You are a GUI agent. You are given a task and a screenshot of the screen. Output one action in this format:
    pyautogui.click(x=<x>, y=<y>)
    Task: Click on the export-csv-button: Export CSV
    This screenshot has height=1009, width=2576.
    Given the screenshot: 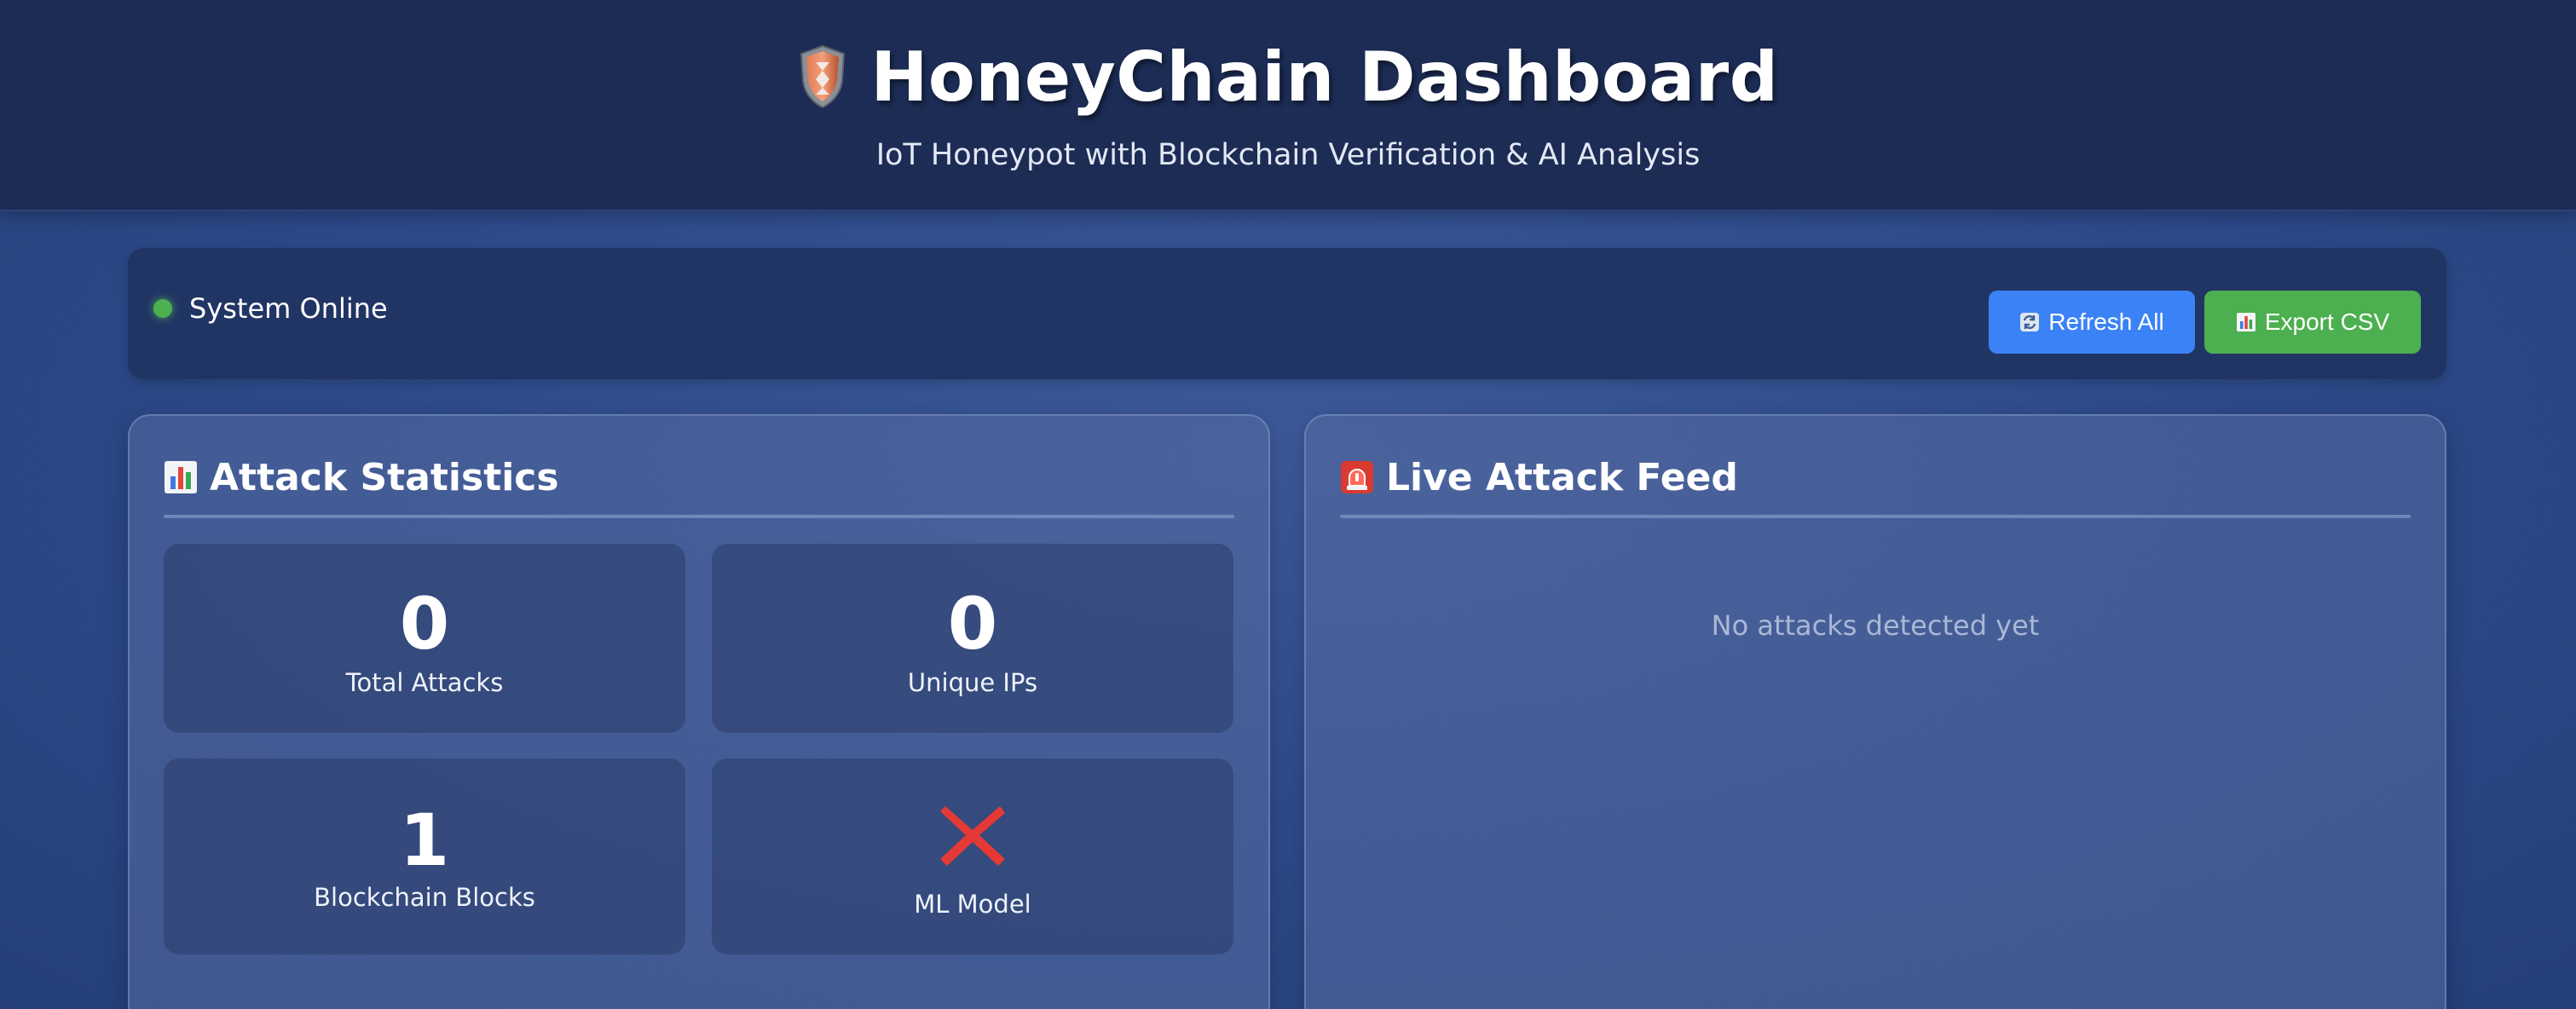 What is the action you would take?
    pyautogui.click(x=2312, y=322)
    